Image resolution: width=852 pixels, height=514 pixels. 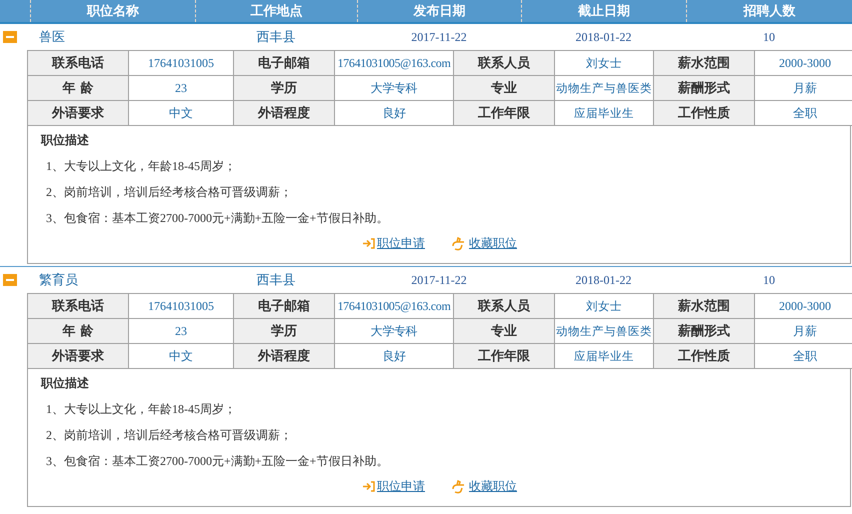 I want to click on column-header: 截止日期, so click(x=604, y=11).